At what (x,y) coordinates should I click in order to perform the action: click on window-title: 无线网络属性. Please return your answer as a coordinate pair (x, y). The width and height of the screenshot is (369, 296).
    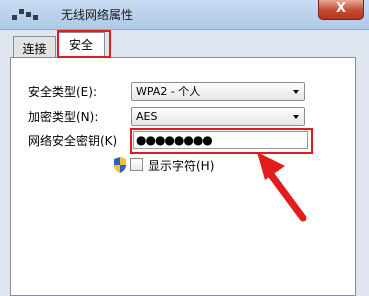
    Looking at the image, I should click on (97, 15).